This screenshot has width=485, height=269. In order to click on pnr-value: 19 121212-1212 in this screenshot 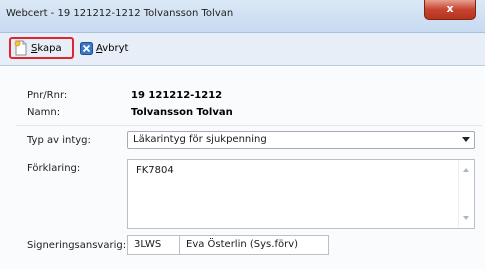, I will do `click(177, 95)`.